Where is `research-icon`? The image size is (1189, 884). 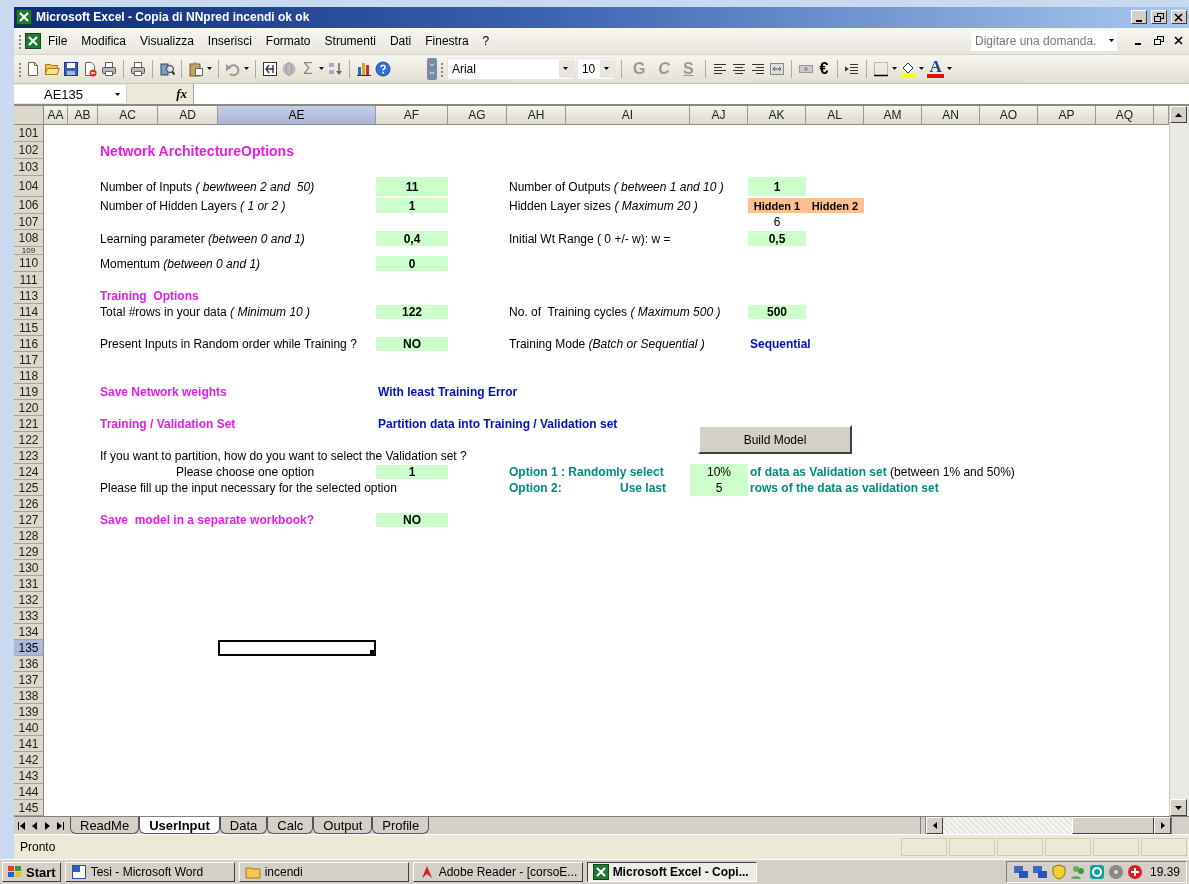 research-icon is located at coordinates (167, 68).